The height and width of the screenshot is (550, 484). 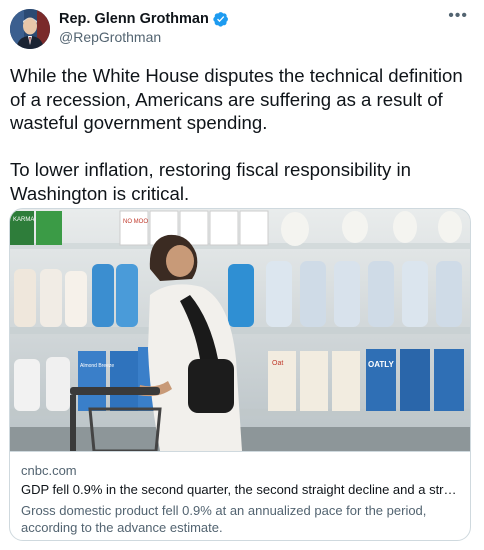 What do you see at coordinates (23, 220) in the screenshot?
I see `karma-label: KARMA` at bounding box center [23, 220].